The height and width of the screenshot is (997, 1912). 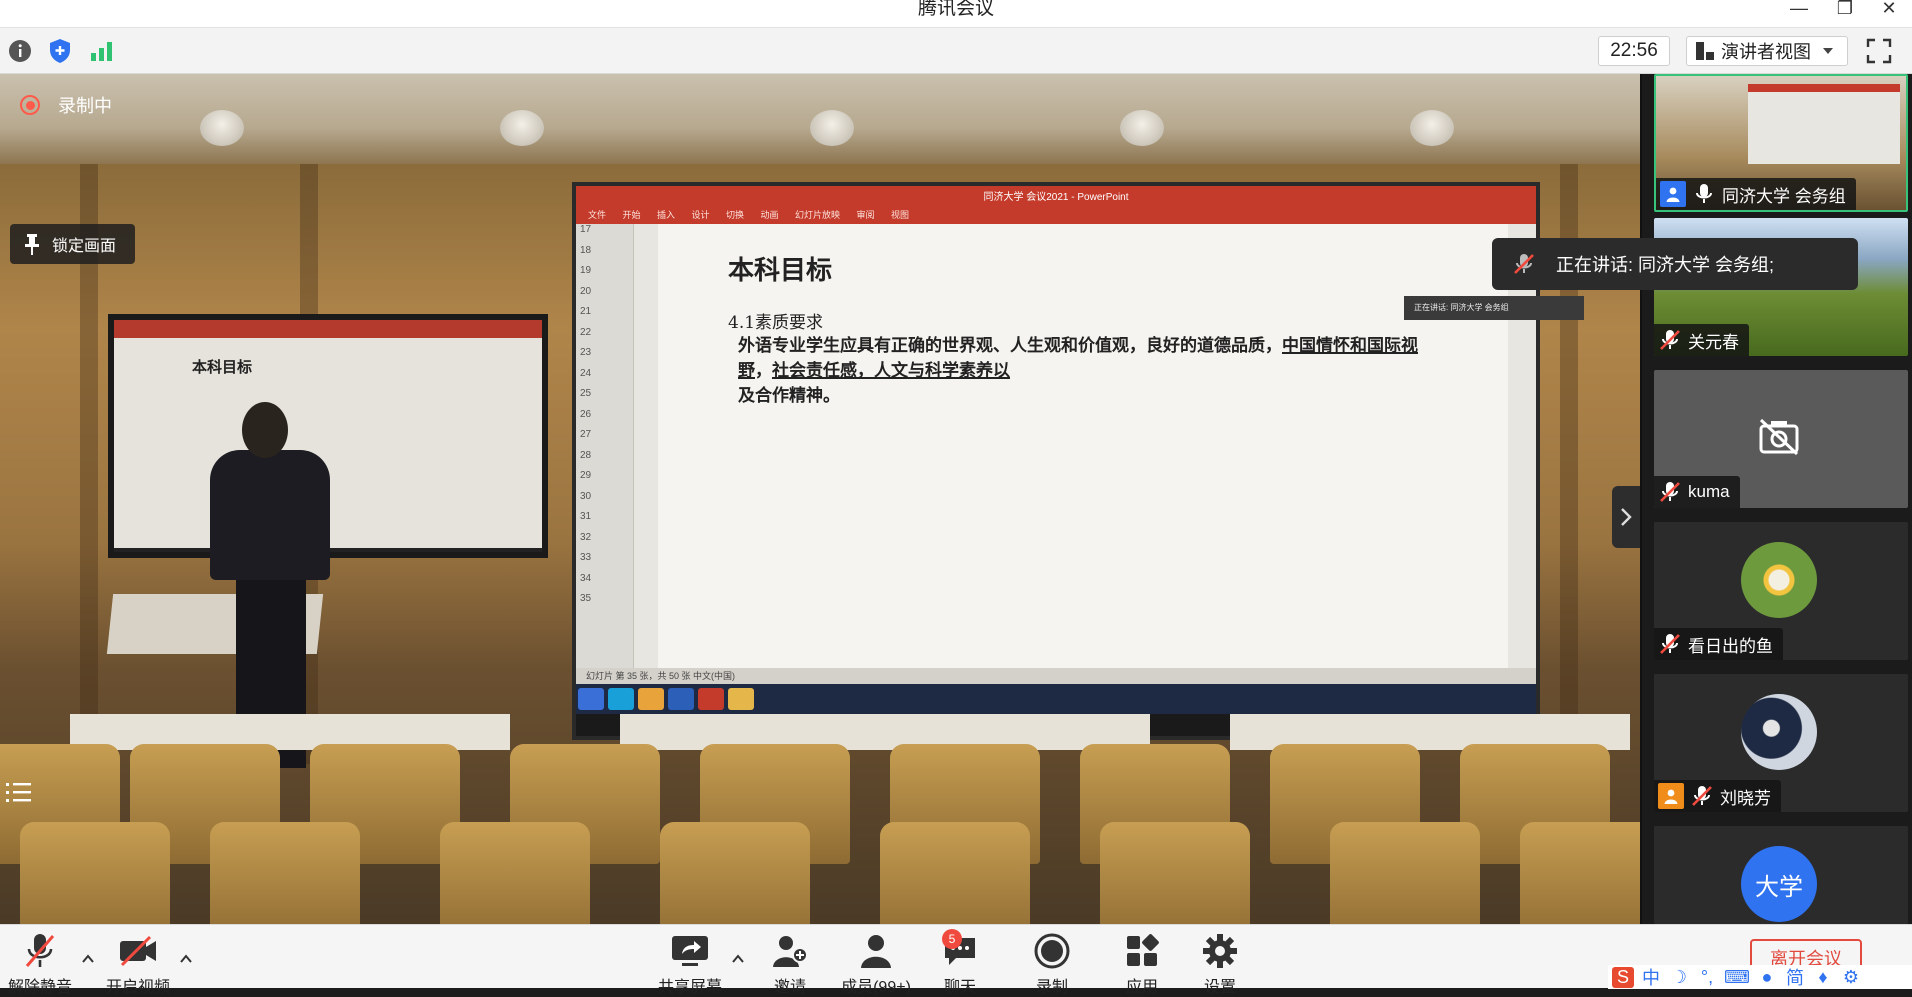 I want to click on start-video-button: 开启视频, so click(x=138, y=963).